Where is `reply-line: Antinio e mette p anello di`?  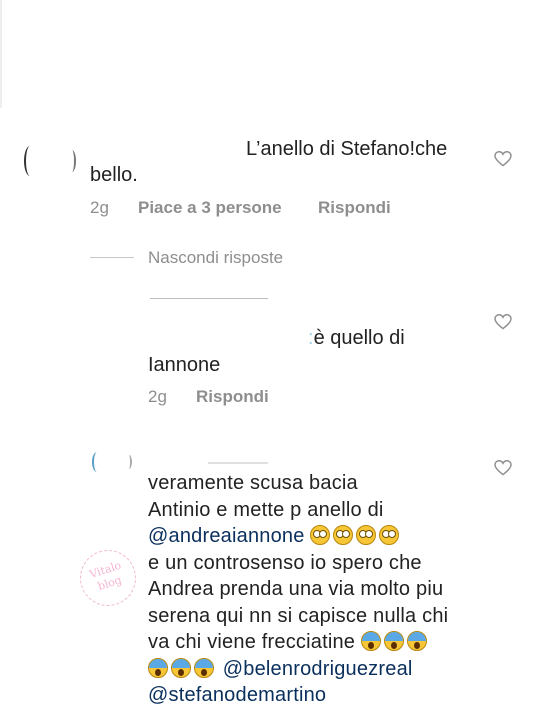
reply-line: Antinio e mette p anello di is located at coordinates (266, 509).